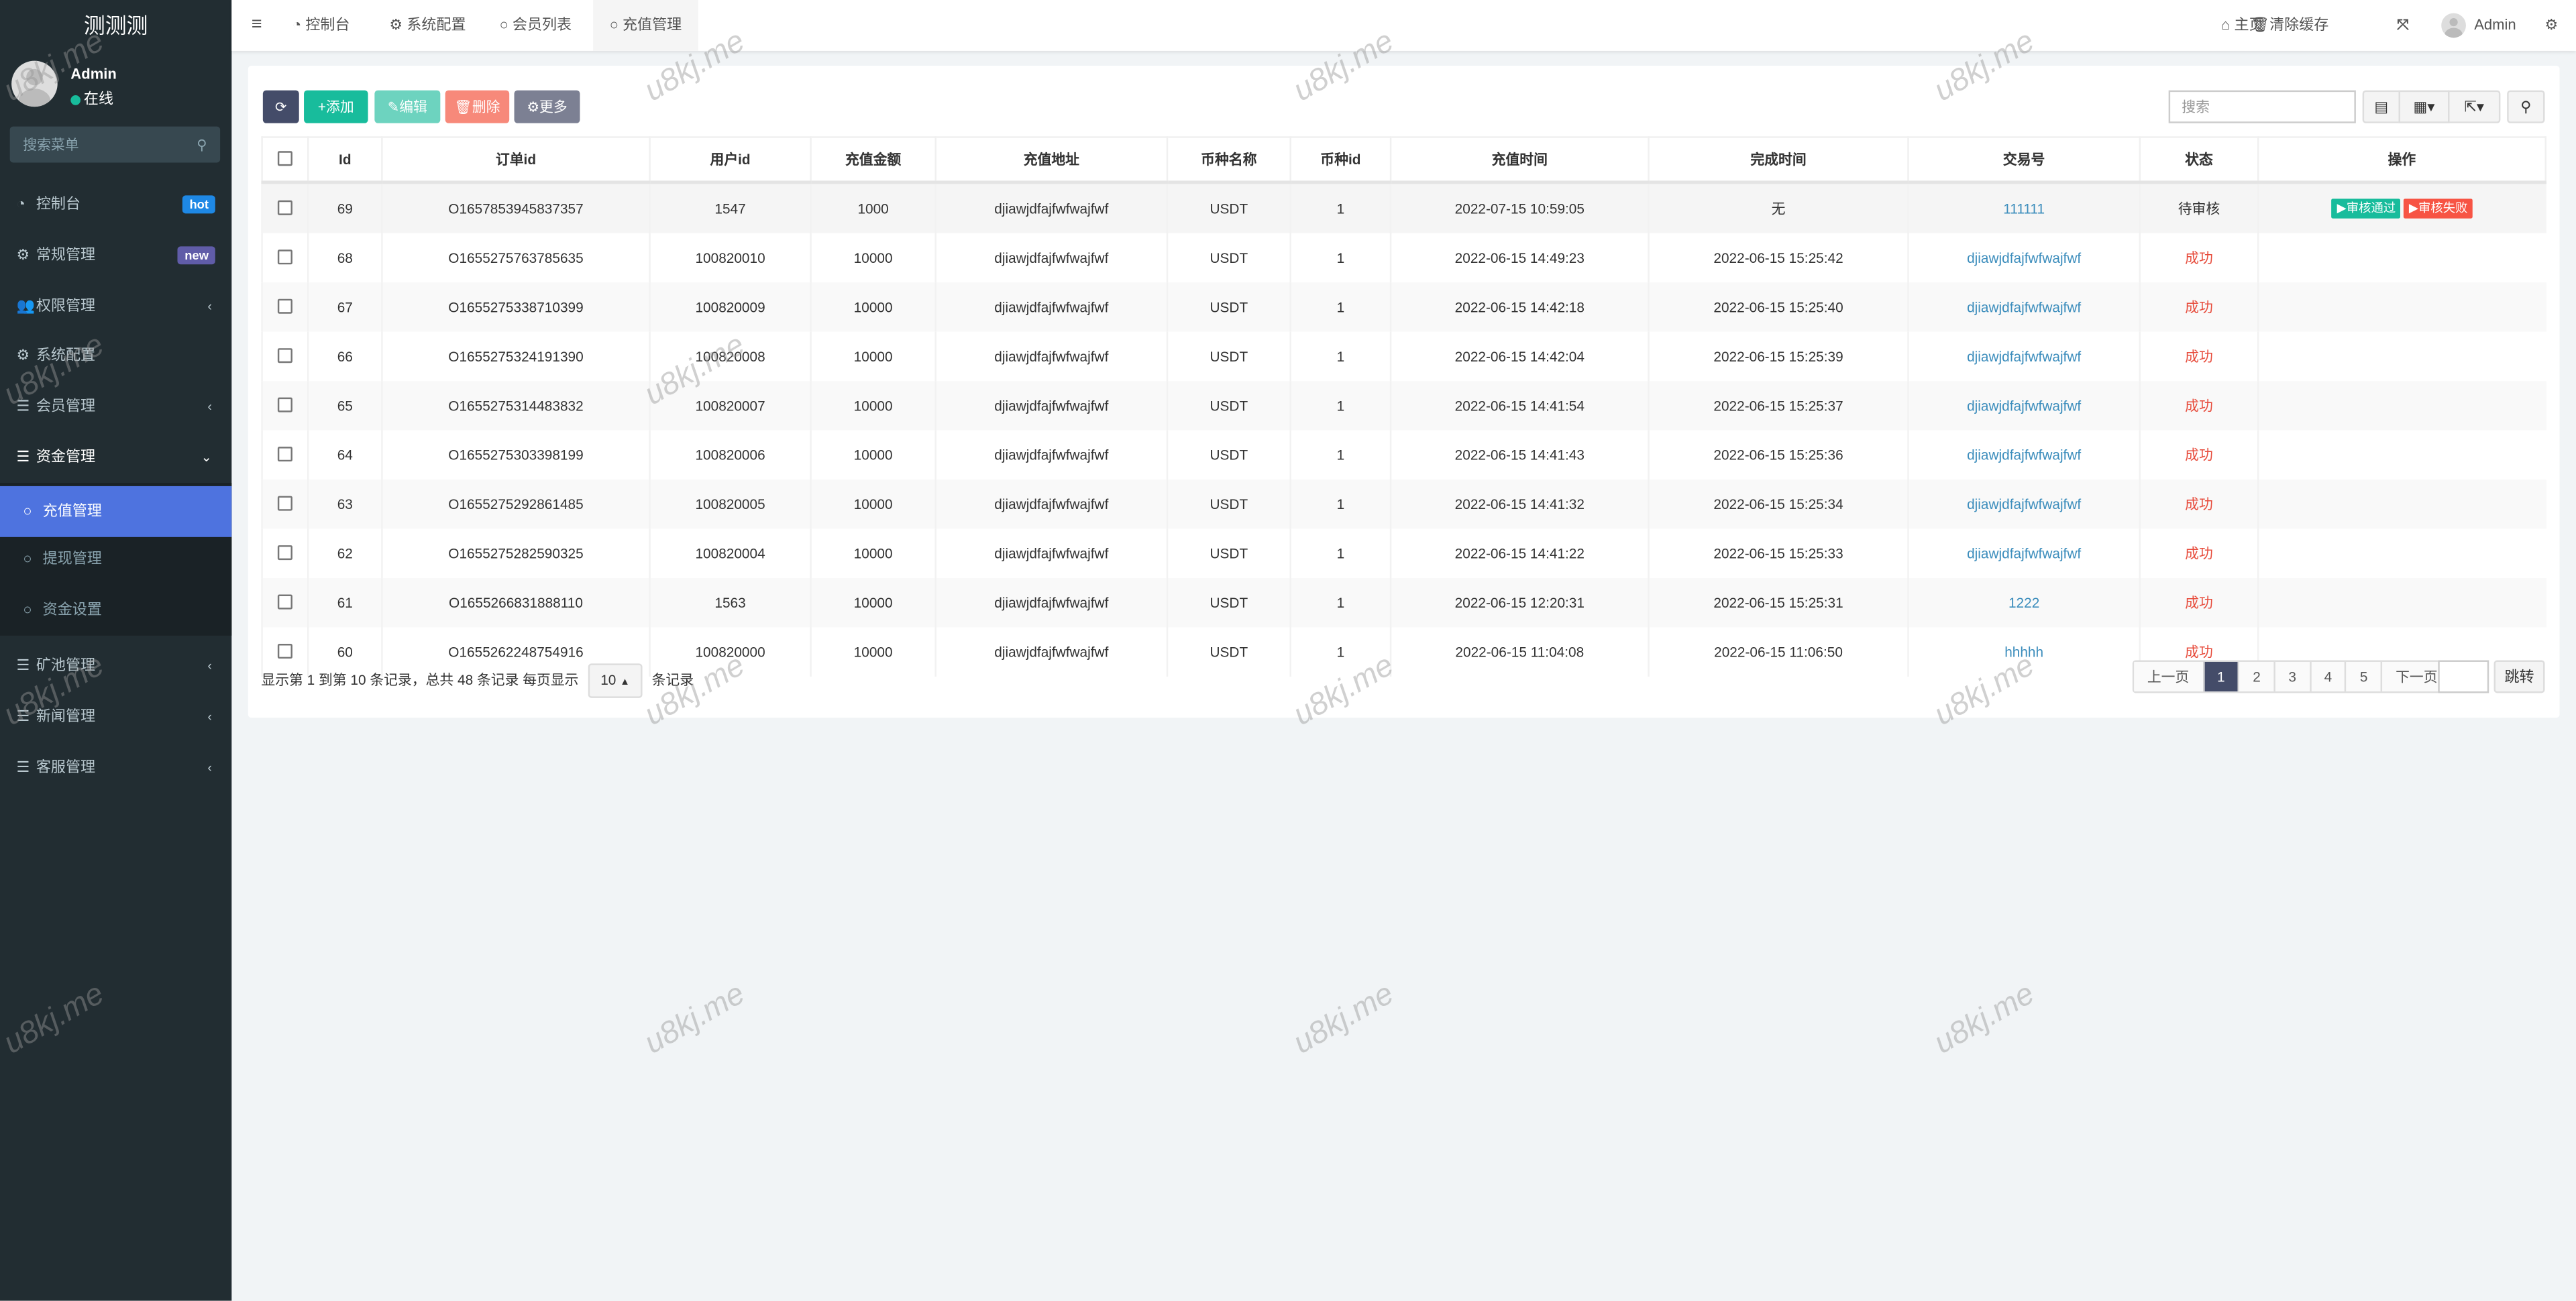 Image resolution: width=2576 pixels, height=1301 pixels. I want to click on page-button: 5, so click(2363, 676).